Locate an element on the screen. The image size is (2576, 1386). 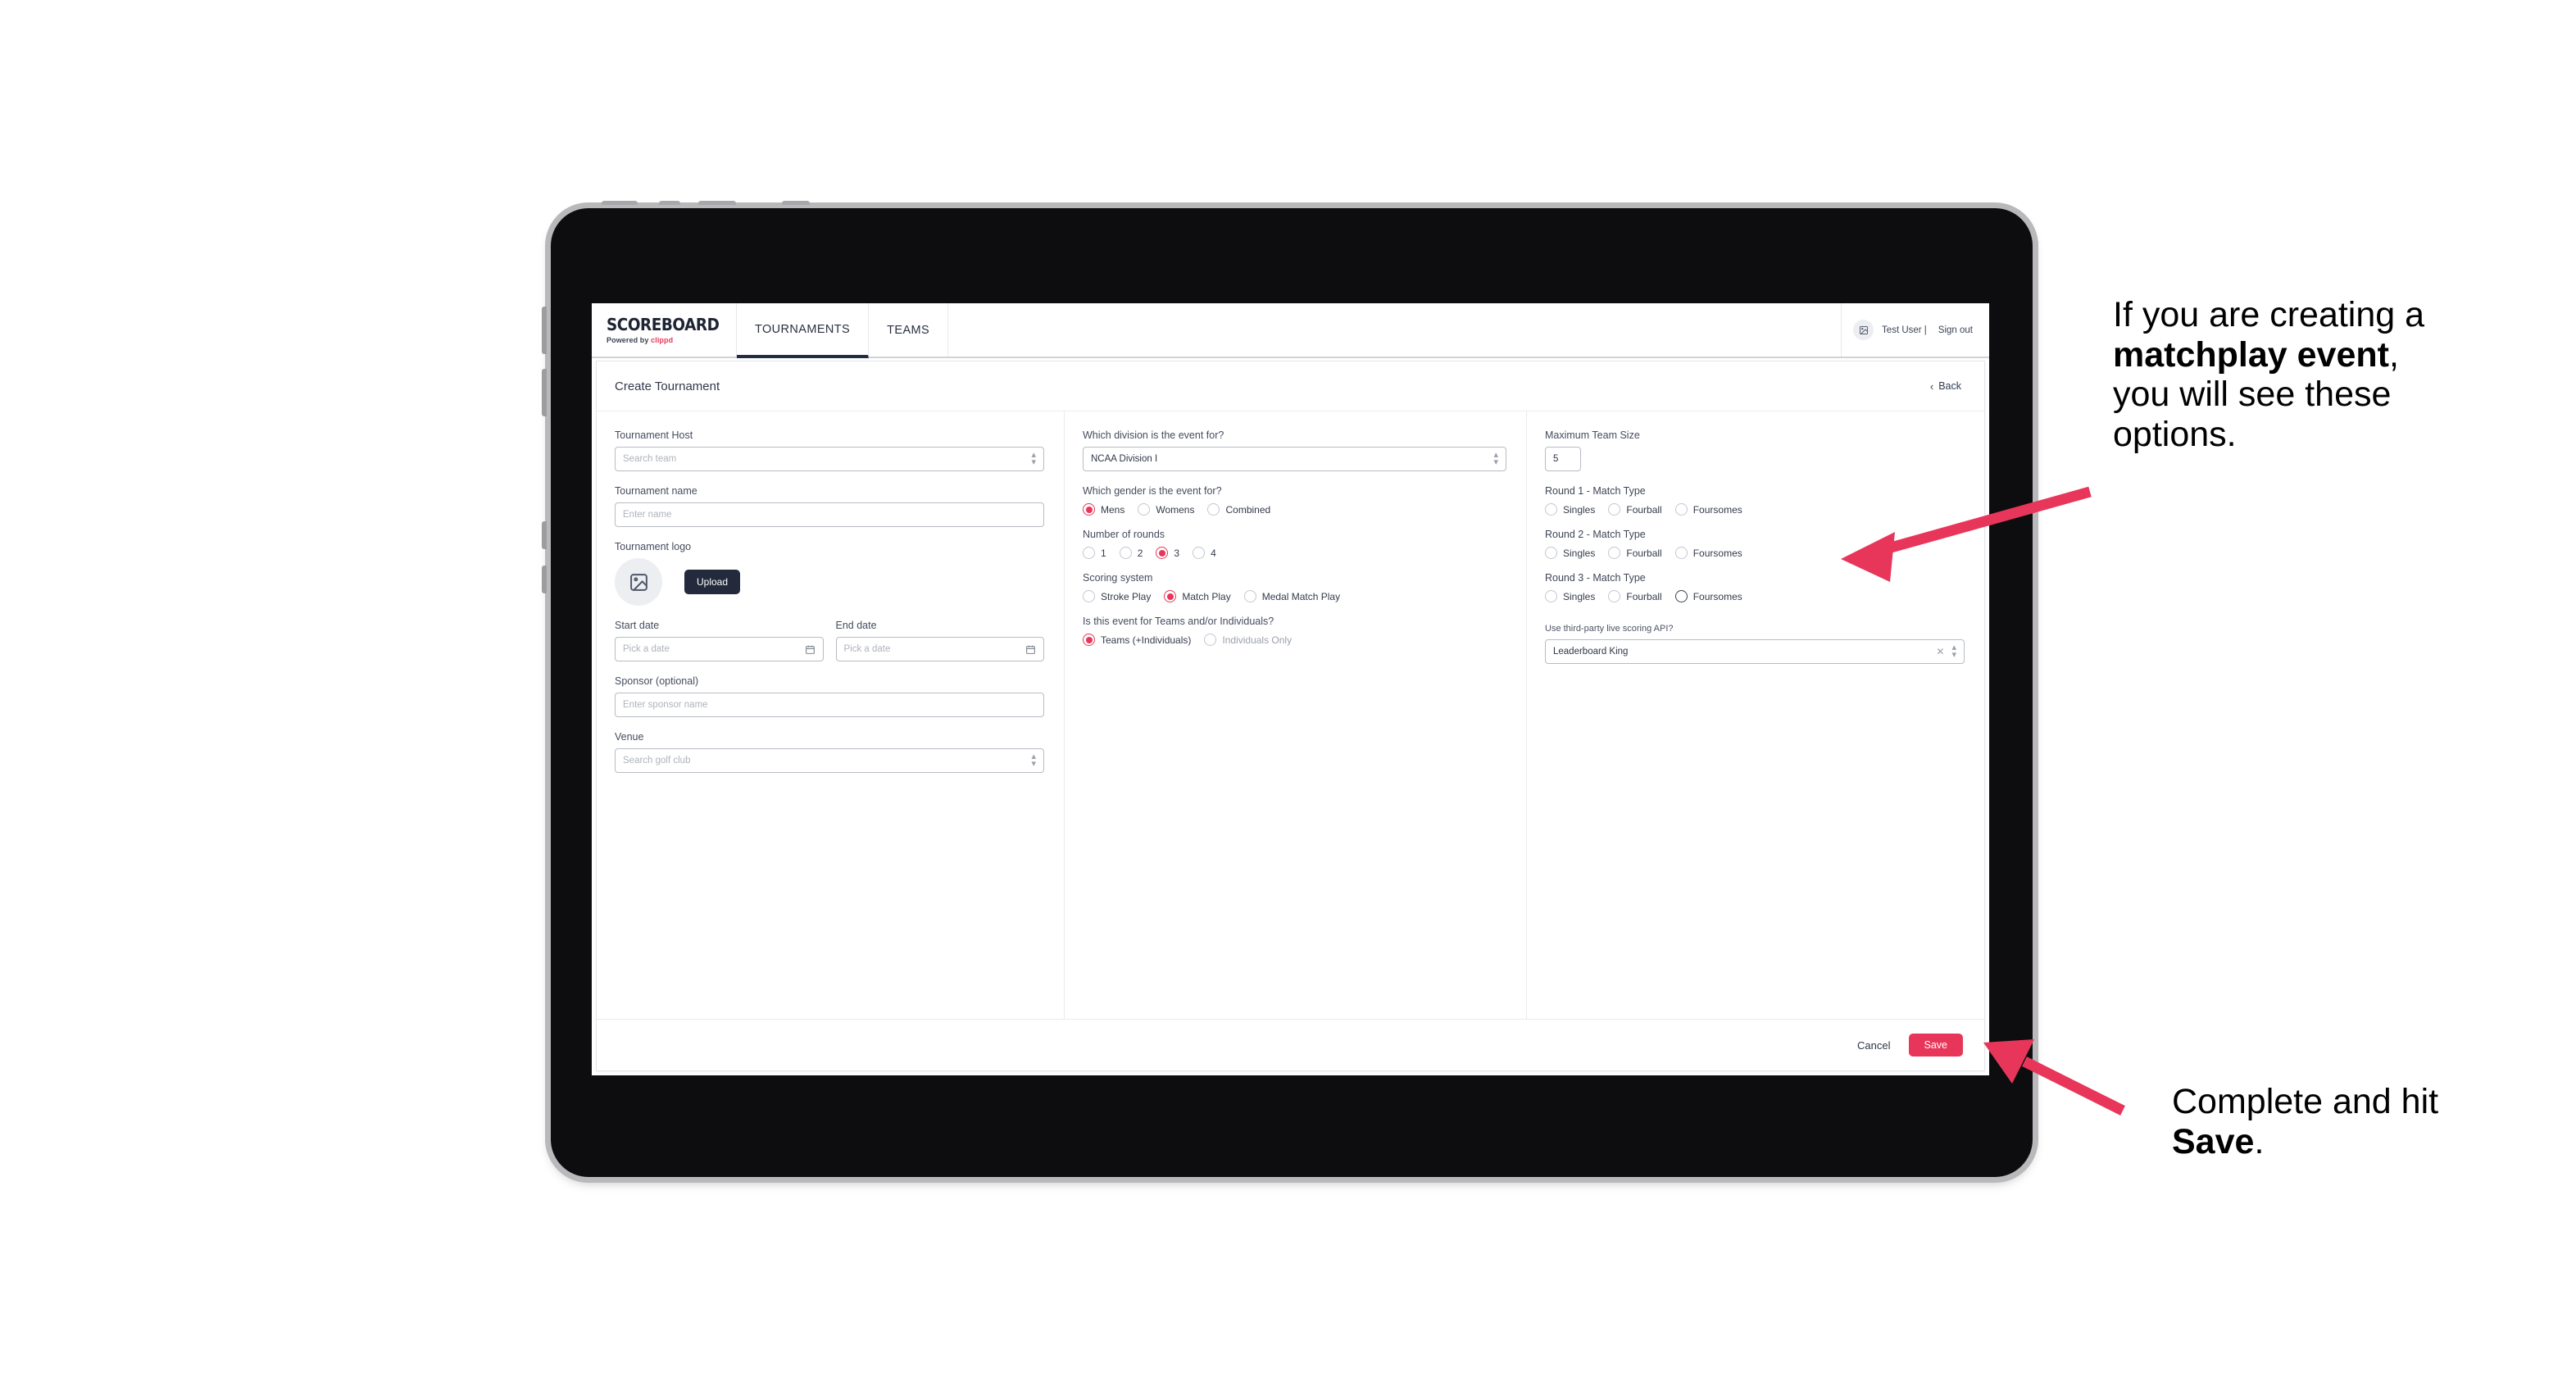
round-2-option-singles: Singles is located at coordinates (1570, 553).